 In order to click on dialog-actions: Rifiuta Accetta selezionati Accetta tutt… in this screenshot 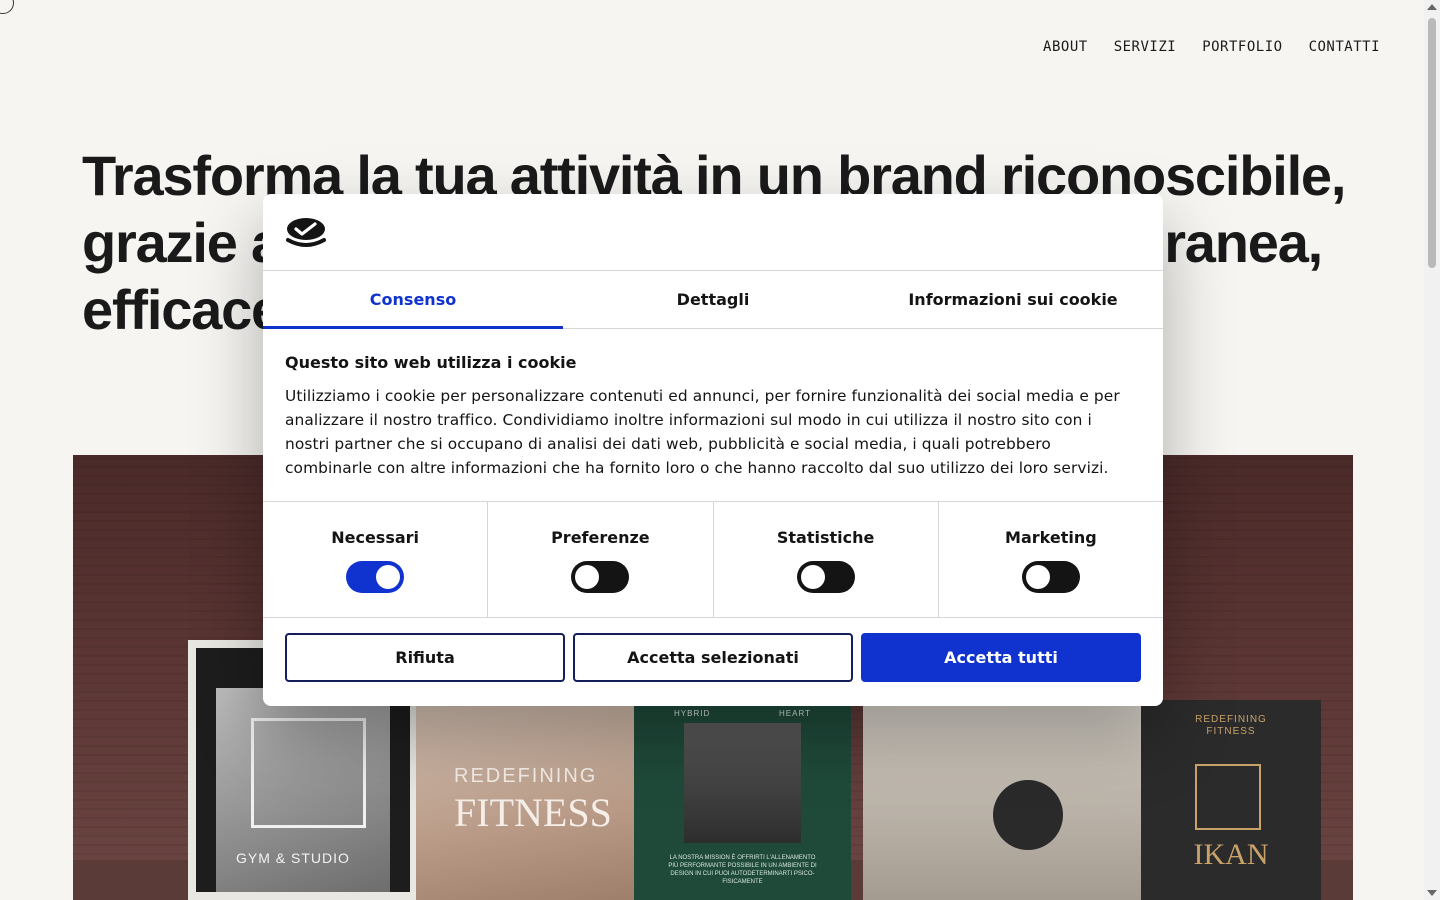, I will do `click(713, 657)`.